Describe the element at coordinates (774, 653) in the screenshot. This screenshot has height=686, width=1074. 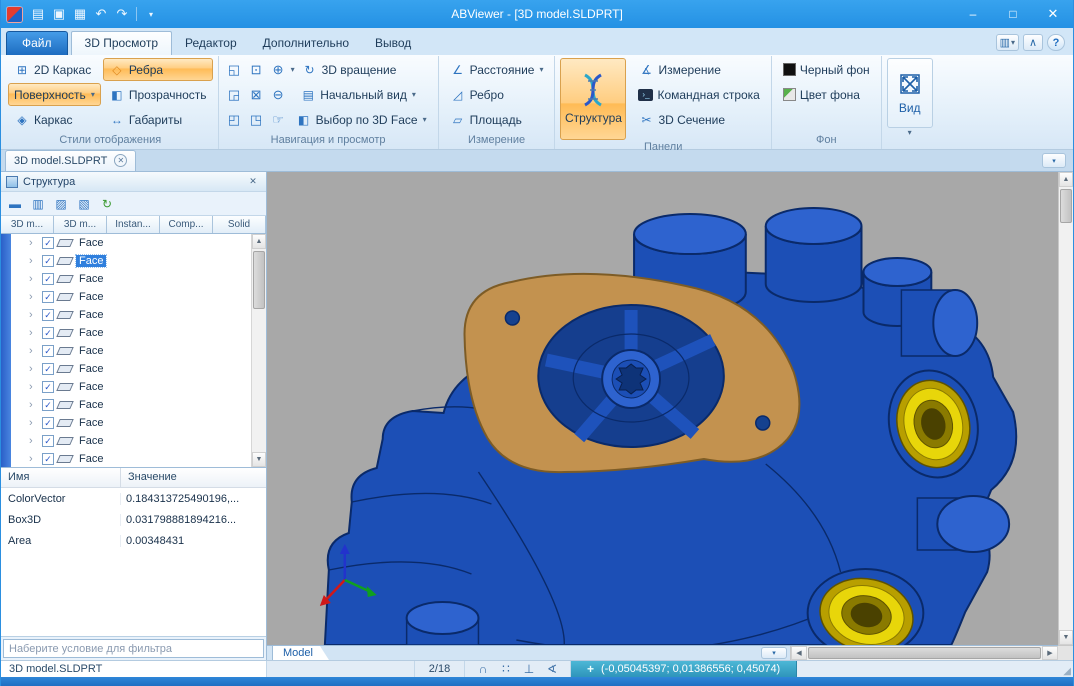
I see `layout-list-dropdown-icon: ▾` at that location.